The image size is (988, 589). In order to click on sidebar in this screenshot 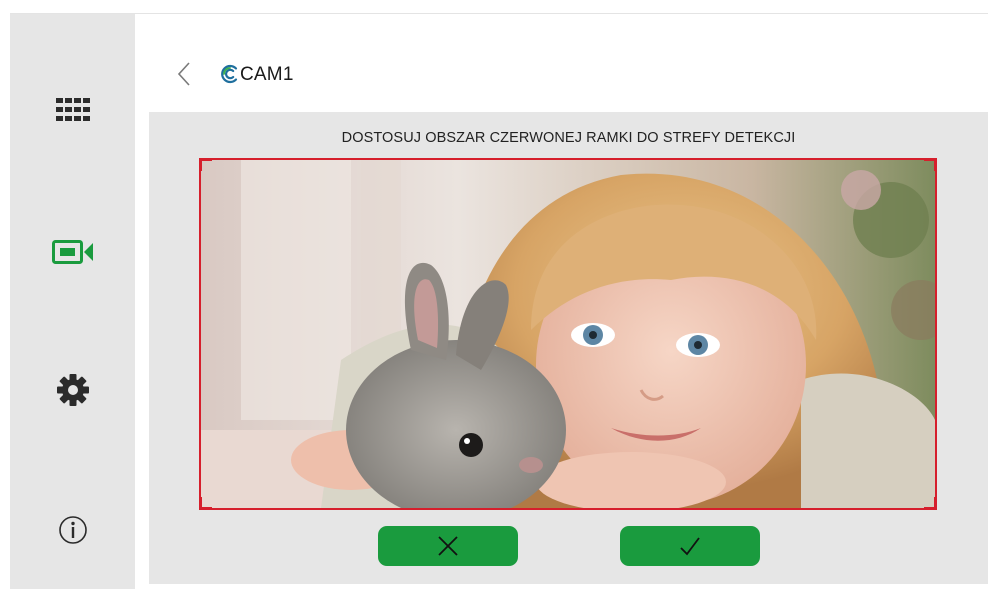, I will do `click(72, 301)`.